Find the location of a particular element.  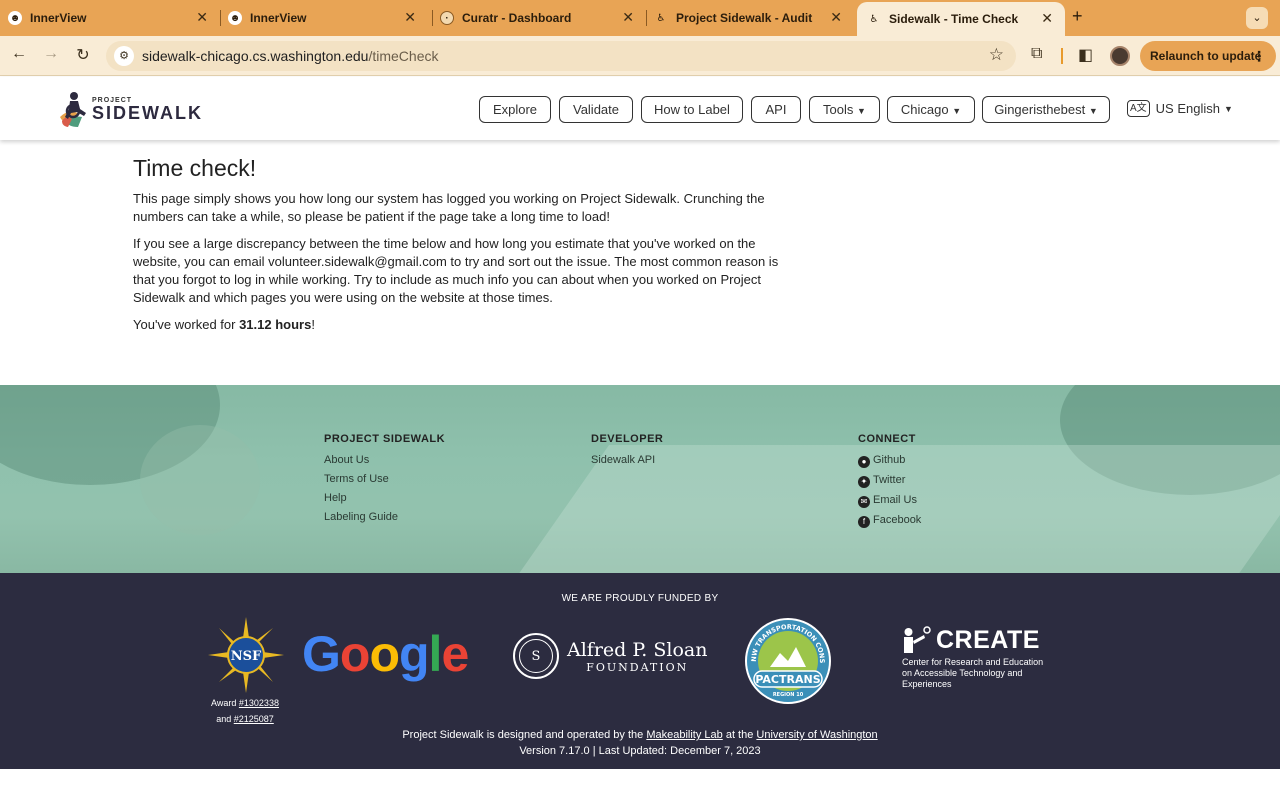

new-tab-icon: + is located at coordinates (1077, 16).